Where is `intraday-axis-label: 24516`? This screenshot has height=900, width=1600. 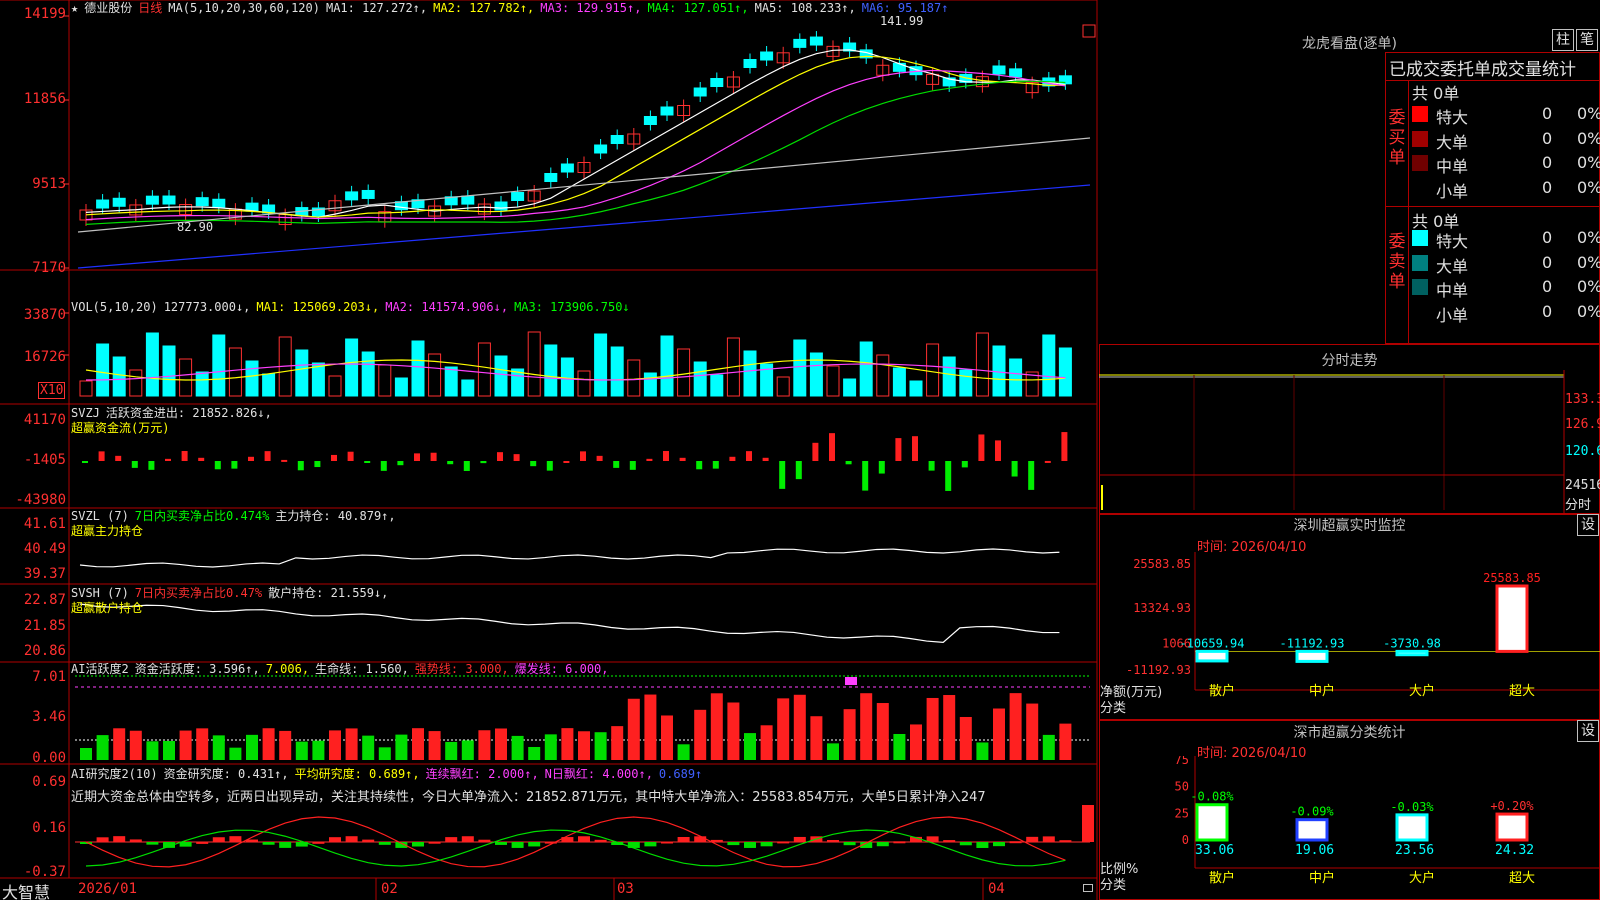
intraday-axis-label: 24516 is located at coordinates (1582, 485).